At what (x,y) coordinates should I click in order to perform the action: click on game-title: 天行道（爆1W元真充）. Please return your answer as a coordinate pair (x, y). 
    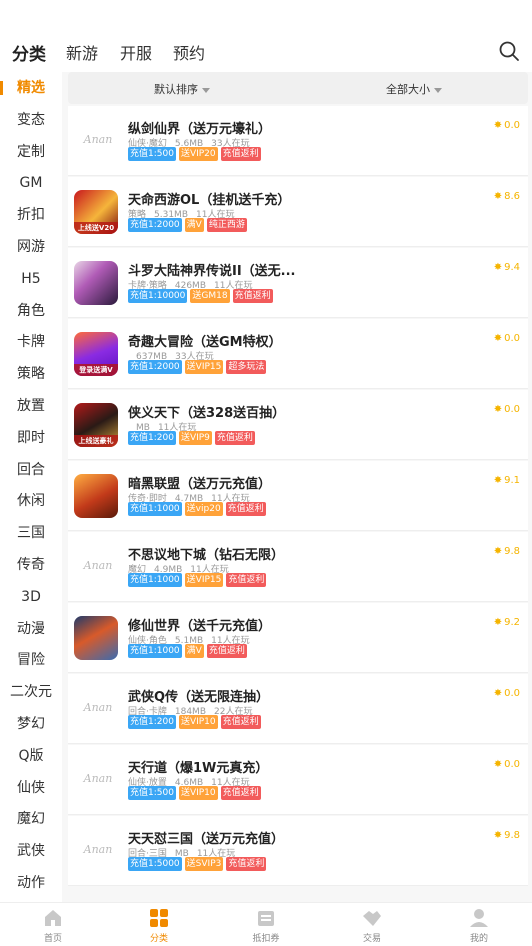
    Looking at the image, I should click on (198, 768).